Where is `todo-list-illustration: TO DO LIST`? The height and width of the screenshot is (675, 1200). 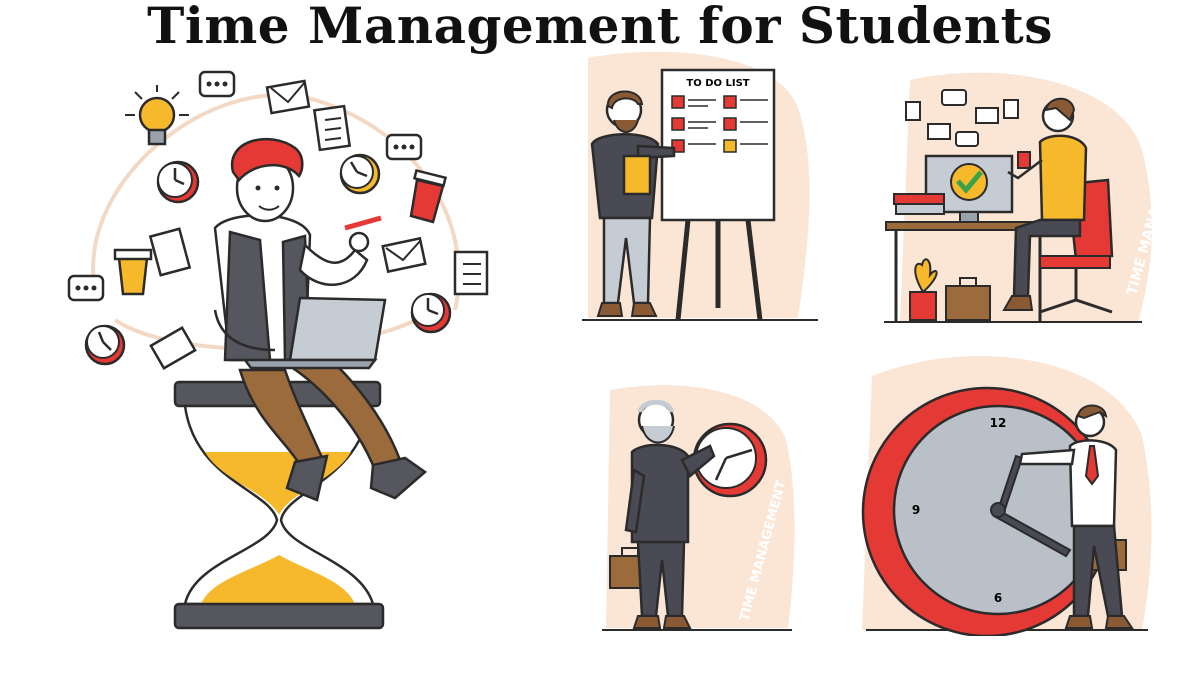 todo-list-illustration: TO DO LIST is located at coordinates (700, 186).